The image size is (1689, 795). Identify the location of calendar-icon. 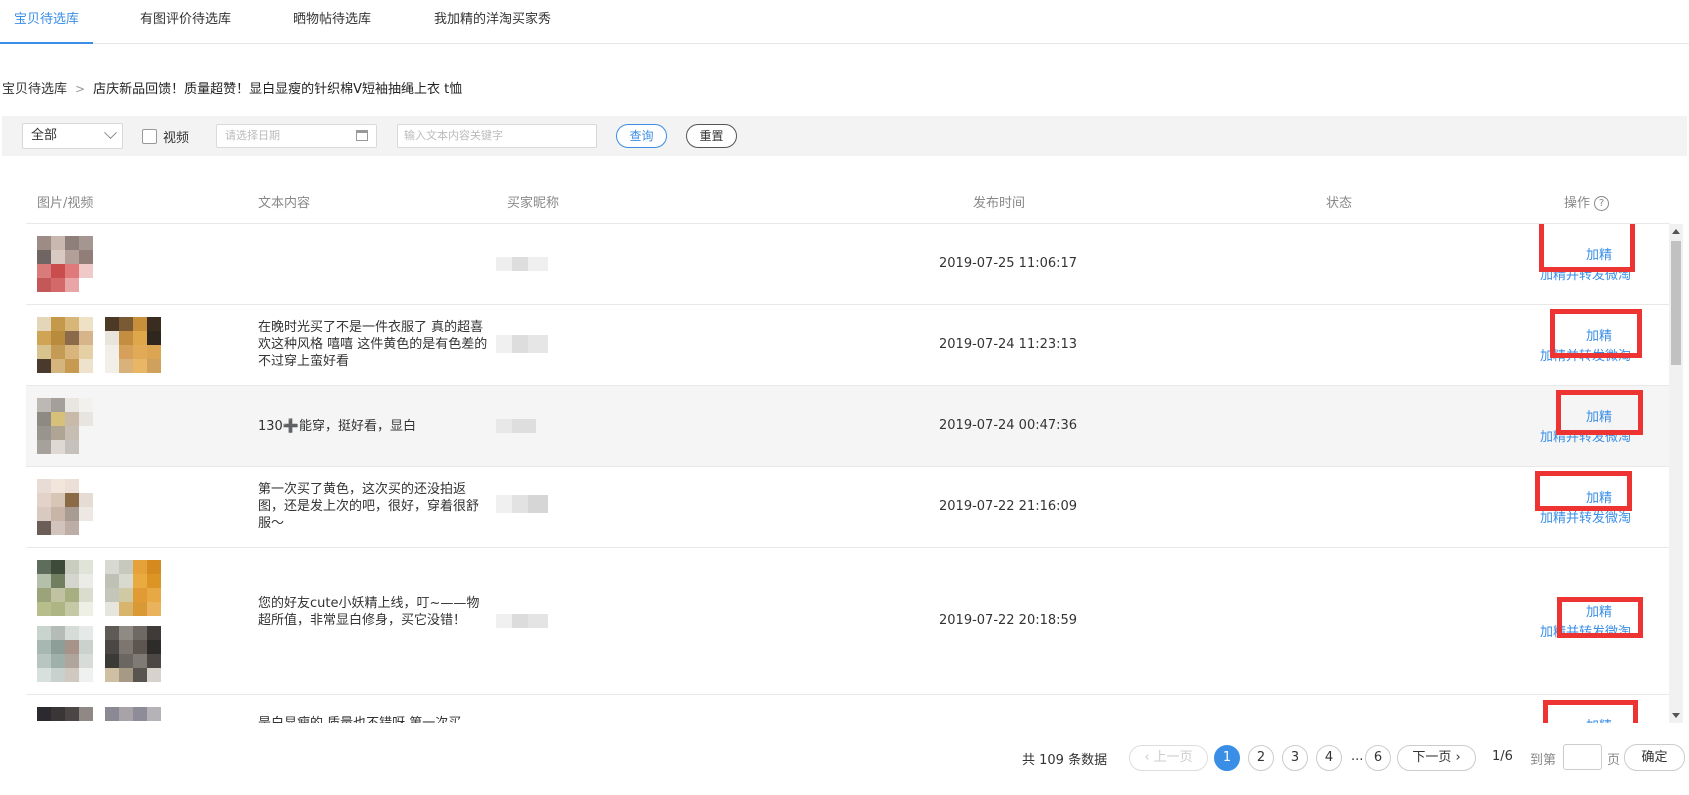
(362, 135).